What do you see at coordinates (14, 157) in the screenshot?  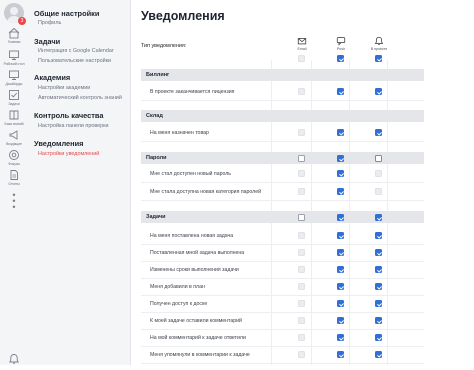 I see `rail-item-7: Фокусы` at bounding box center [14, 157].